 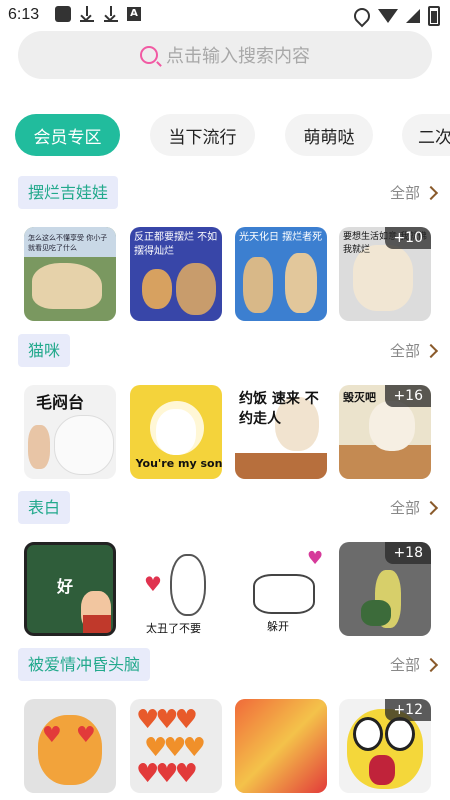 What do you see at coordinates (176, 244) in the screenshot?
I see `sticker-caption: 反正都要摆烂 不如摆得灿烂` at bounding box center [176, 244].